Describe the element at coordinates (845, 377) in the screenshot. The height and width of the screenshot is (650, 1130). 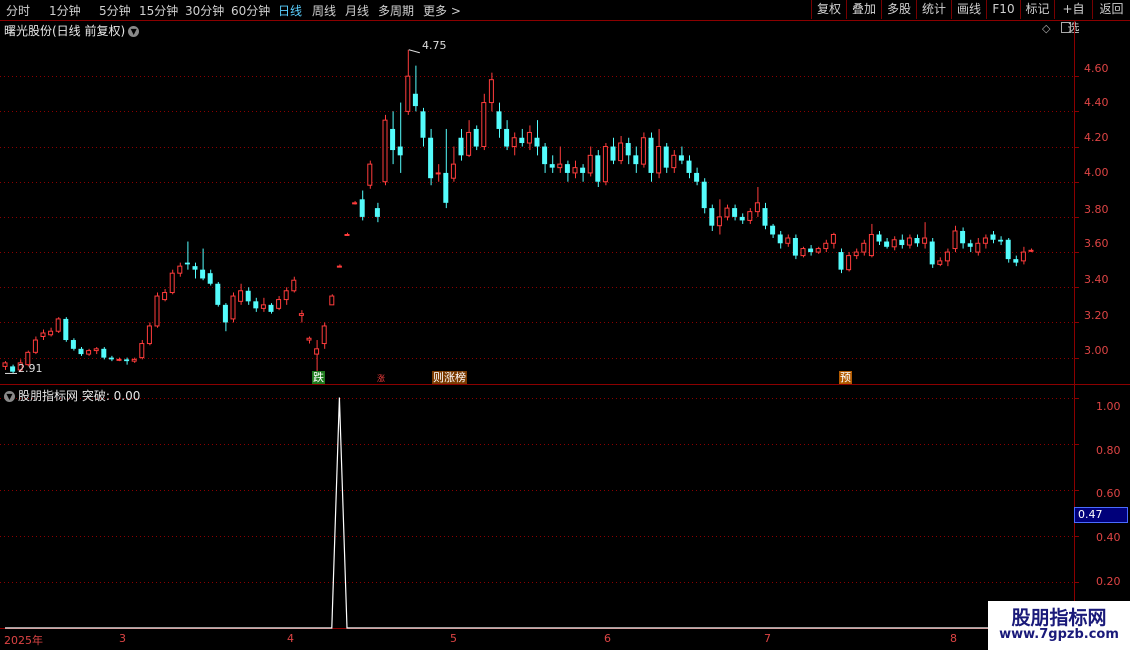
I see `signal-warning-badge: 预` at that location.